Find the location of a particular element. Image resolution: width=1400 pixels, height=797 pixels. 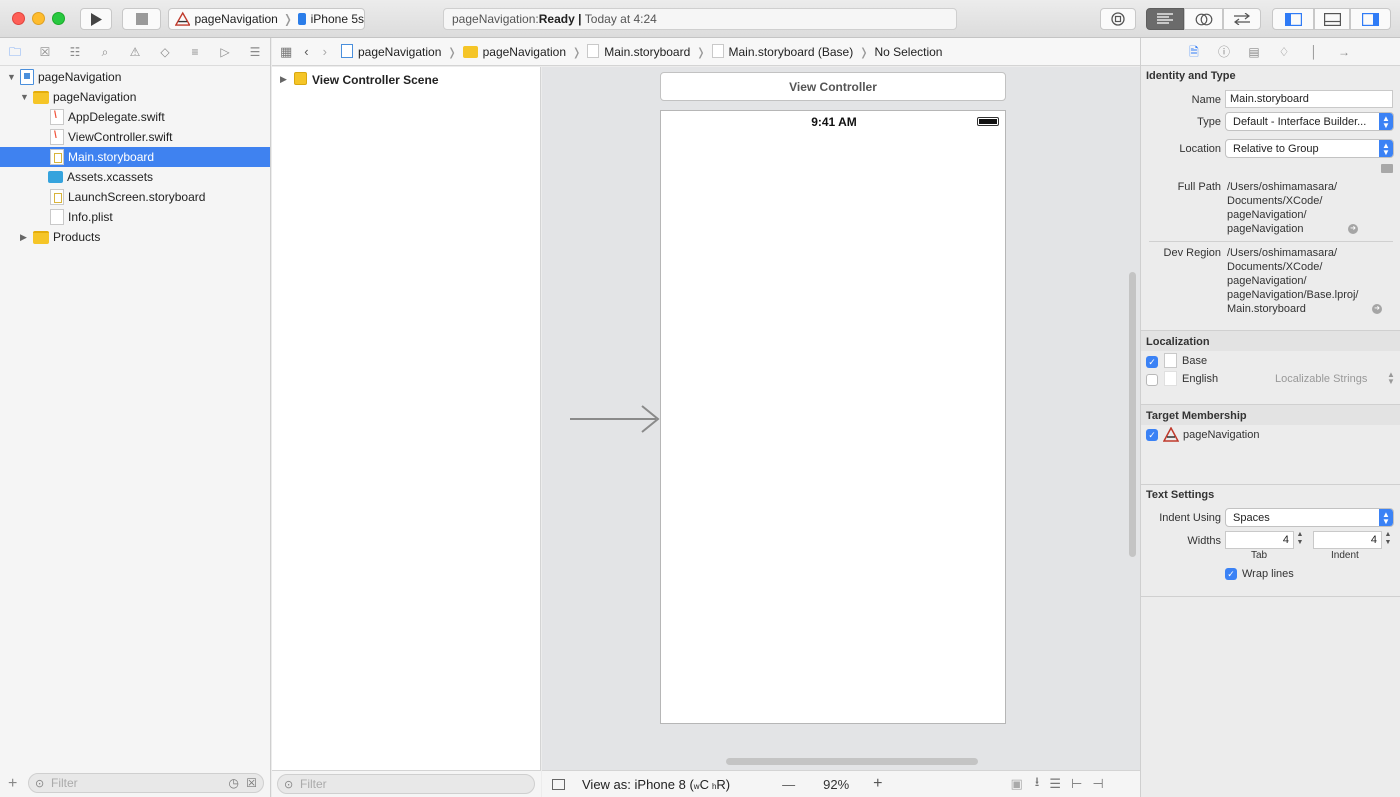

standard-editor-button is located at coordinates (1165, 19).